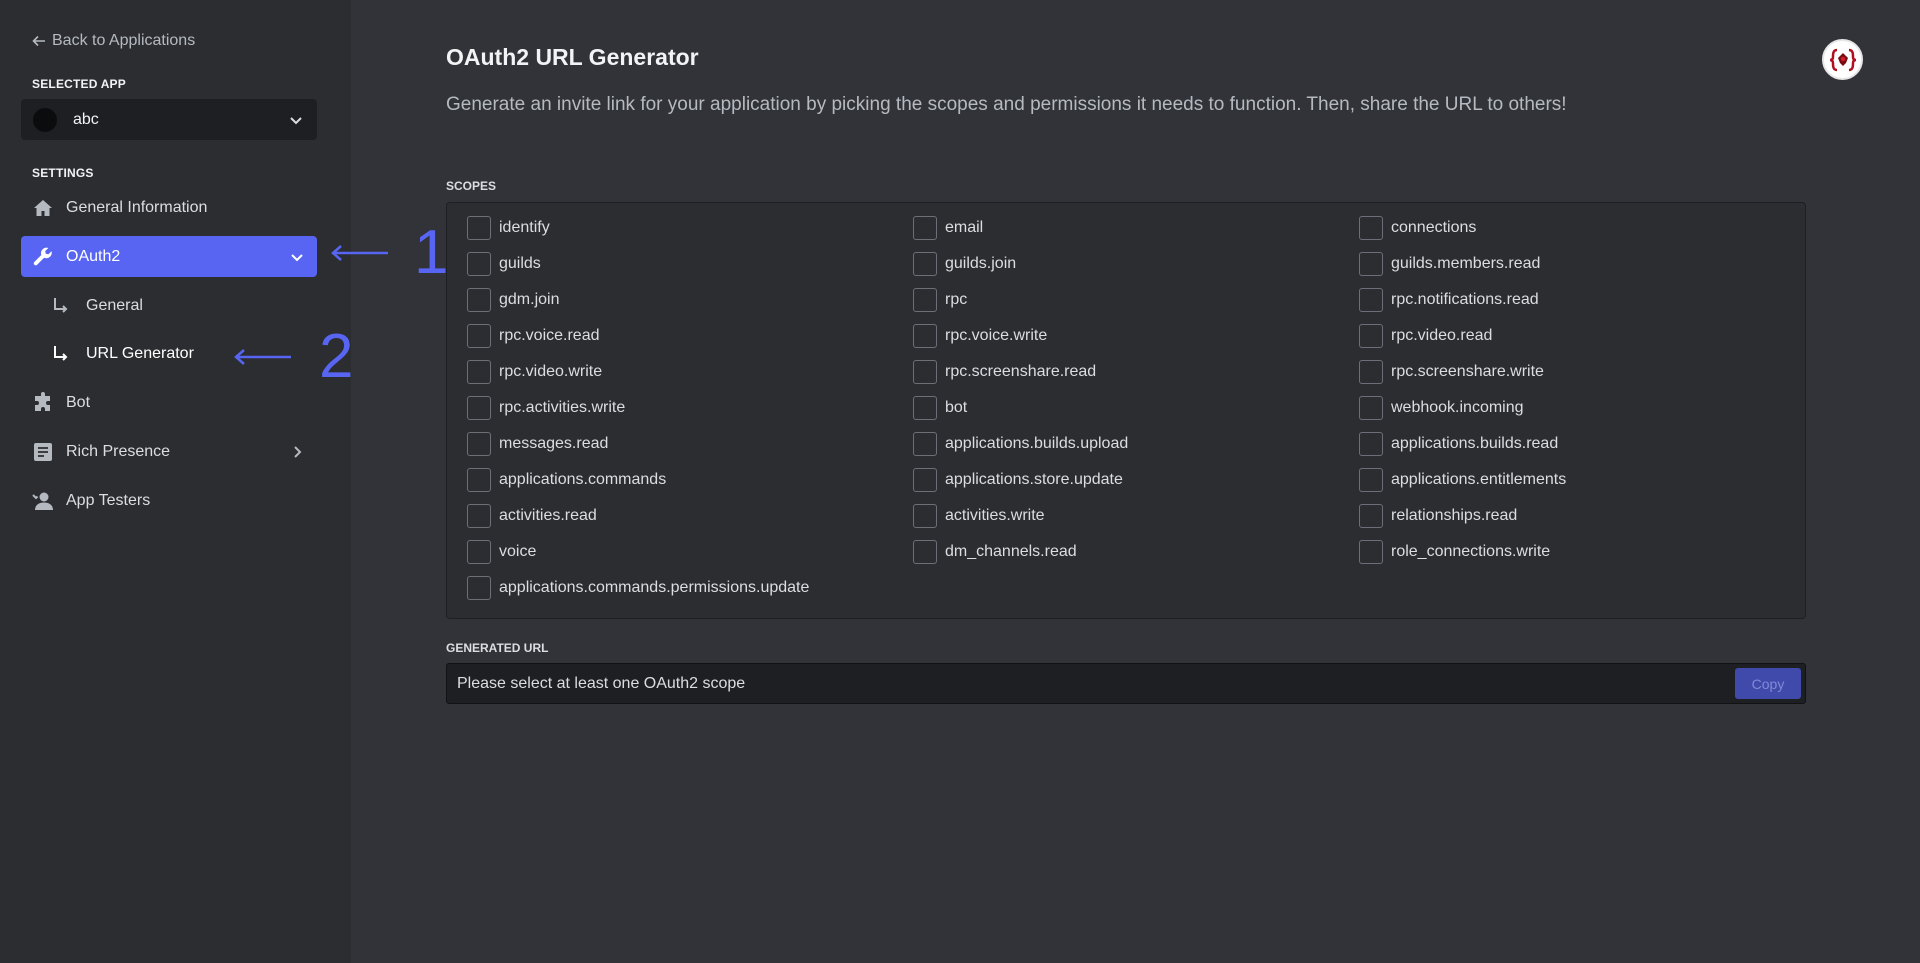 This screenshot has height=963, width=1920. I want to click on scope-label: messages.read, so click(554, 443).